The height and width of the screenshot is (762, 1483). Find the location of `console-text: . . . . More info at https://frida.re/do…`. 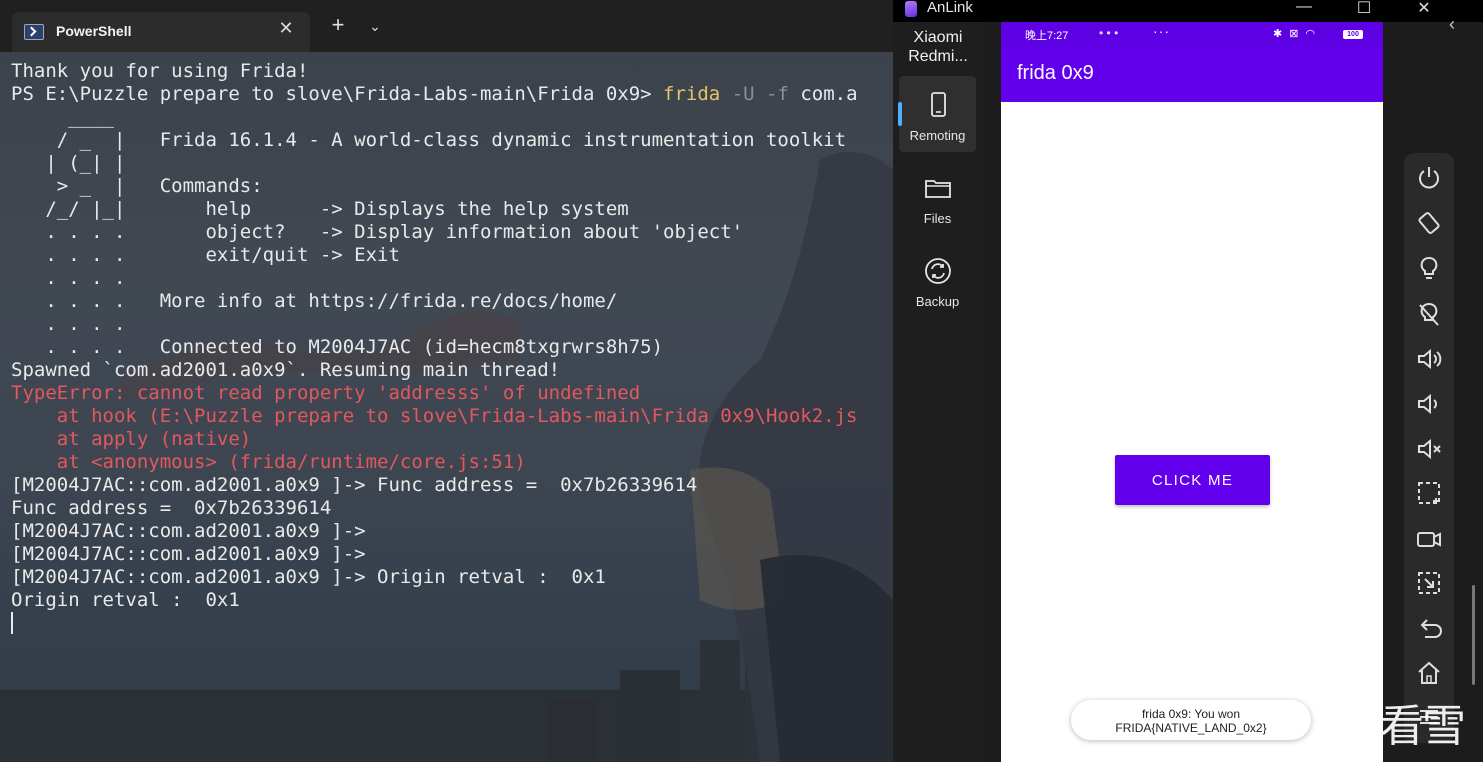

console-text: . . . . More info at https://frida.re/do… is located at coordinates (314, 301).